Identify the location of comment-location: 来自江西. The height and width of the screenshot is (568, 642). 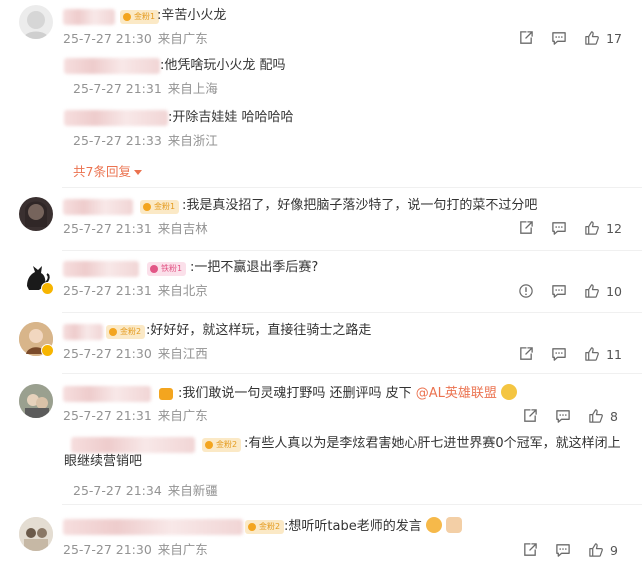
(182, 353).